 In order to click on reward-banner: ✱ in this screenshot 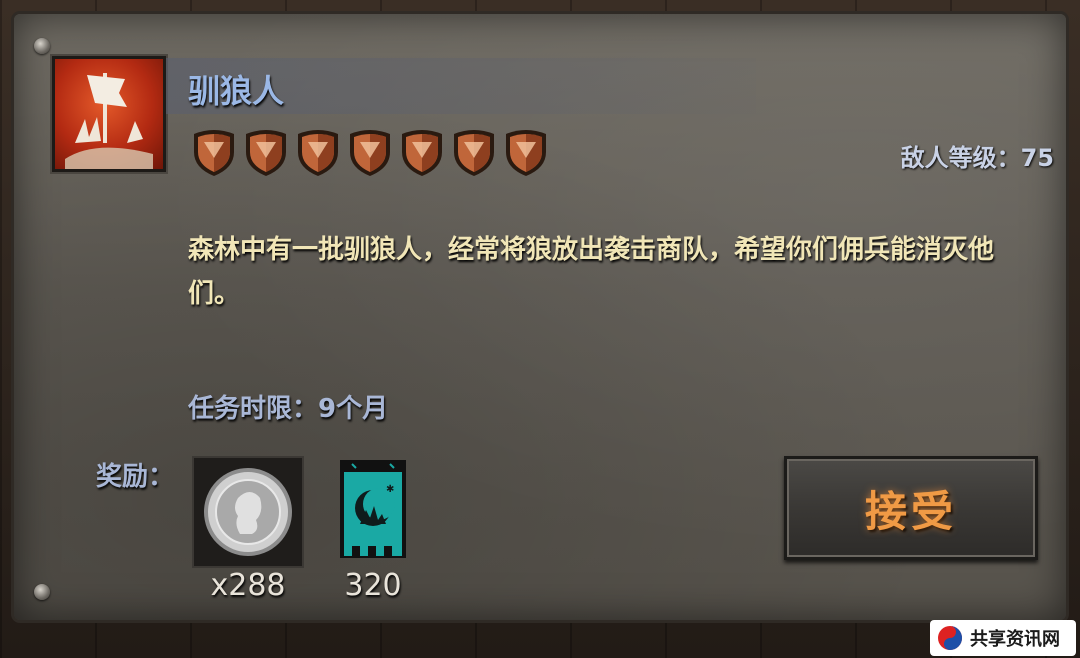, I will do `click(373, 509)`.